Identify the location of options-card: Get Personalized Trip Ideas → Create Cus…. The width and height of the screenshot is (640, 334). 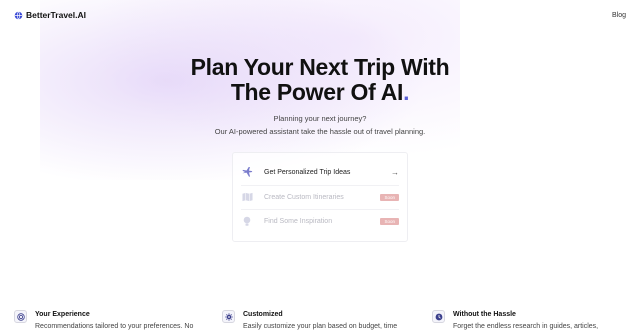
(320, 197).